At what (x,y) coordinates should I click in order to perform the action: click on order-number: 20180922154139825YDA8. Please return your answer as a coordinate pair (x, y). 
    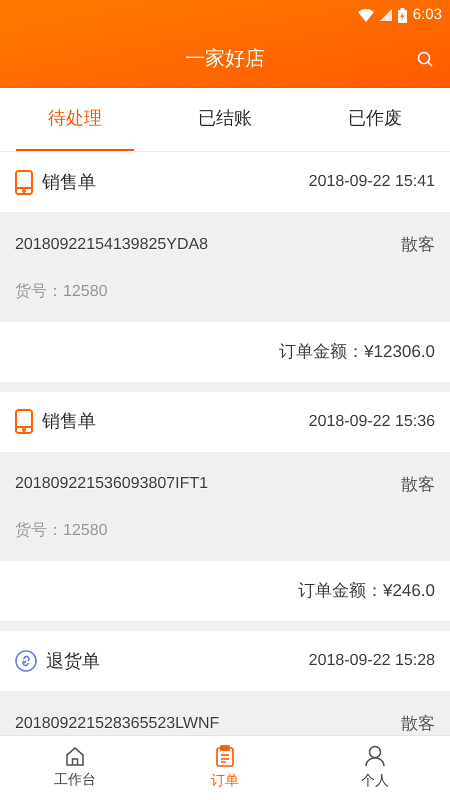
    Looking at the image, I should click on (111, 244).